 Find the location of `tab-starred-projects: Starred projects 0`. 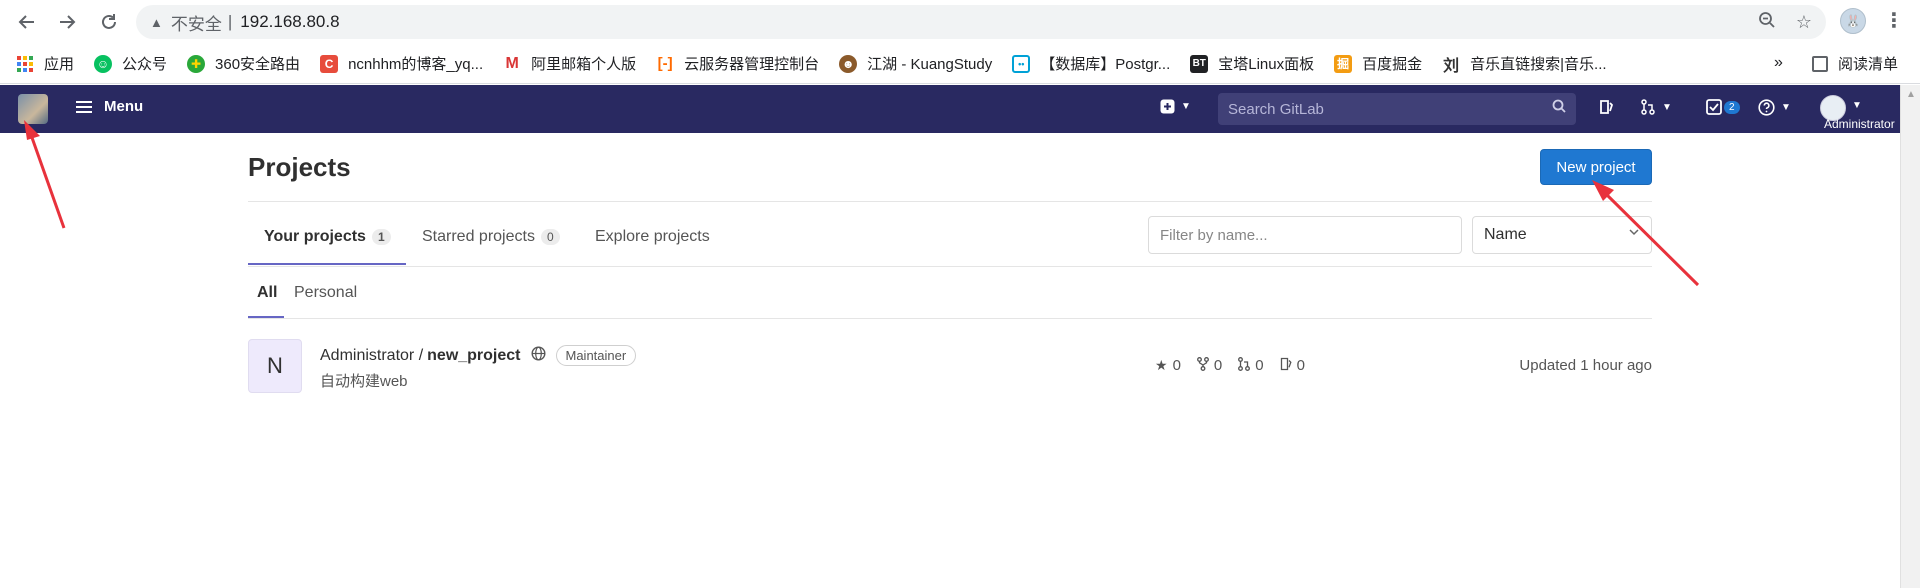

tab-starred-projects: Starred projects 0 is located at coordinates (491, 237).